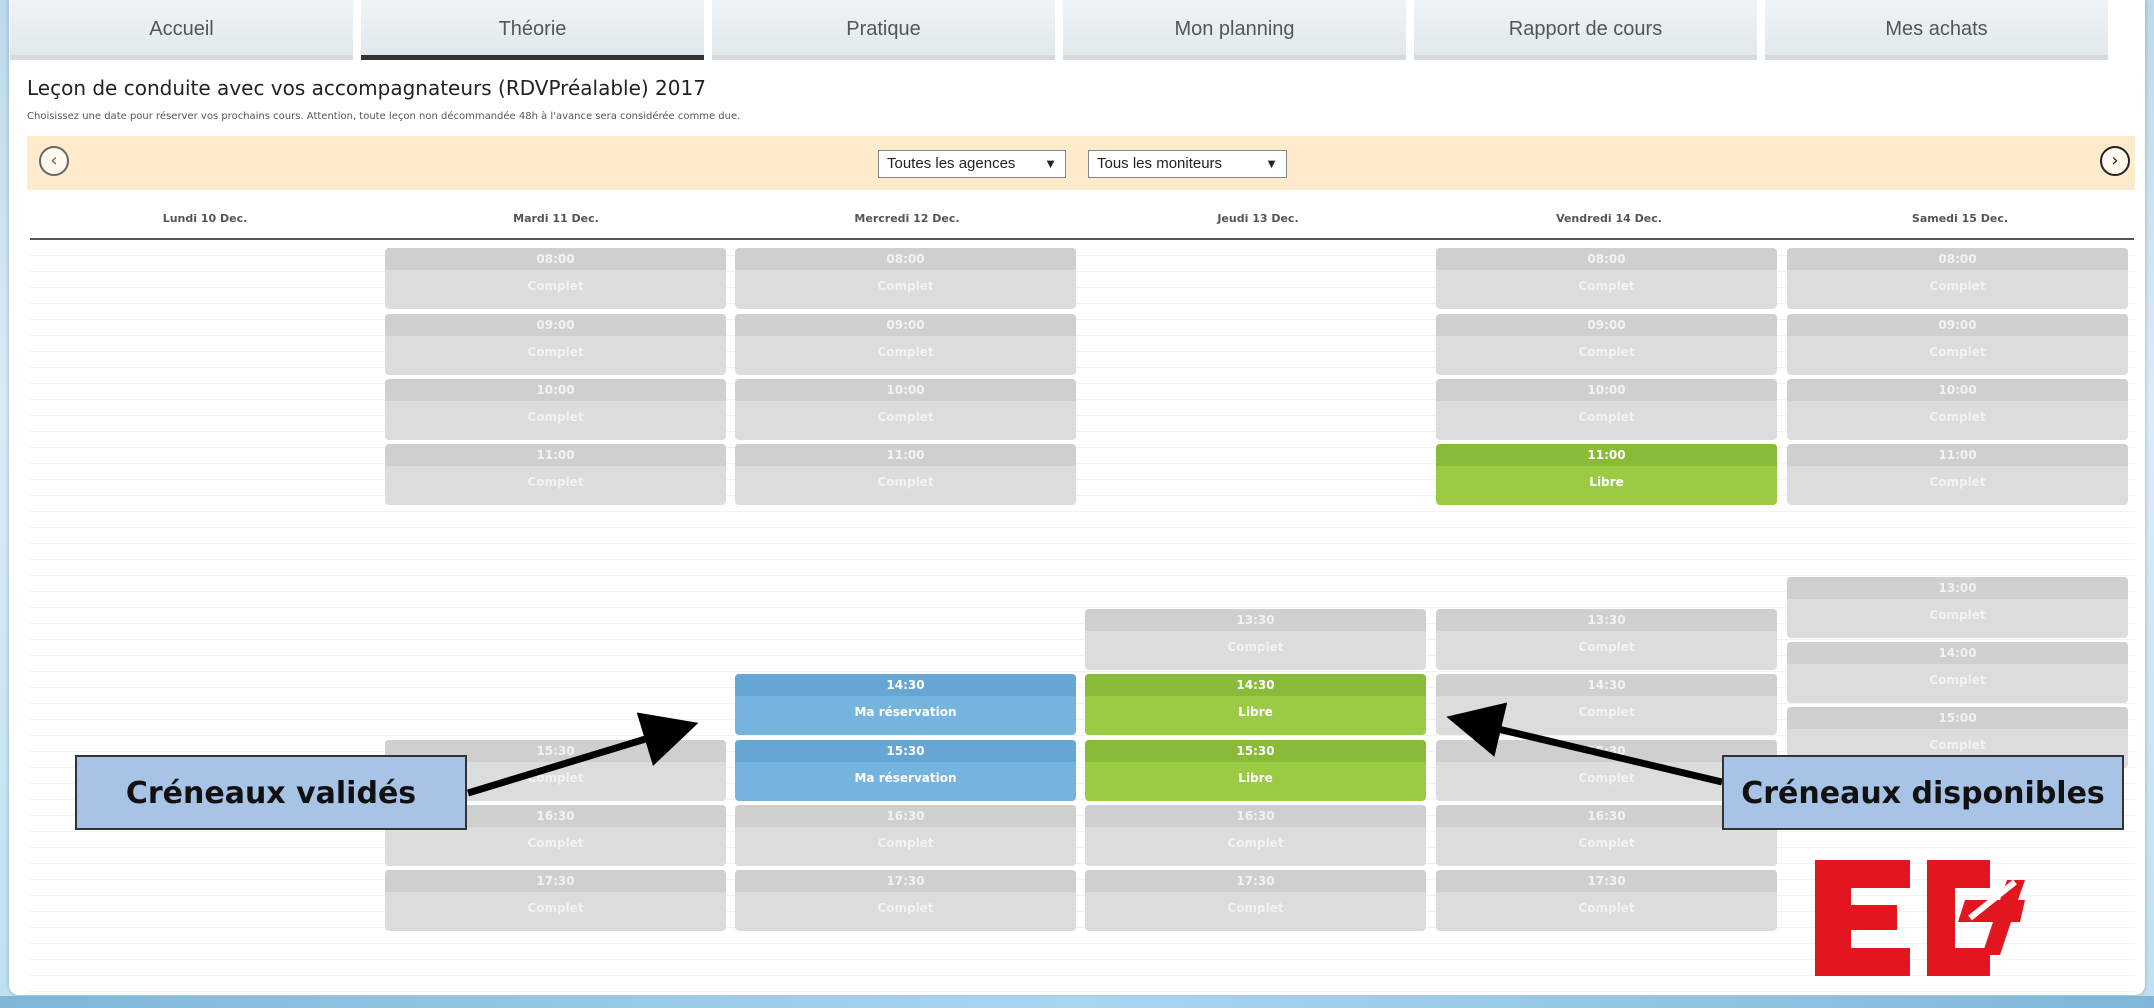 The width and height of the screenshot is (2154, 1008). What do you see at coordinates (582, 754) in the screenshot?
I see `arrow-to-reservations` at bounding box center [582, 754].